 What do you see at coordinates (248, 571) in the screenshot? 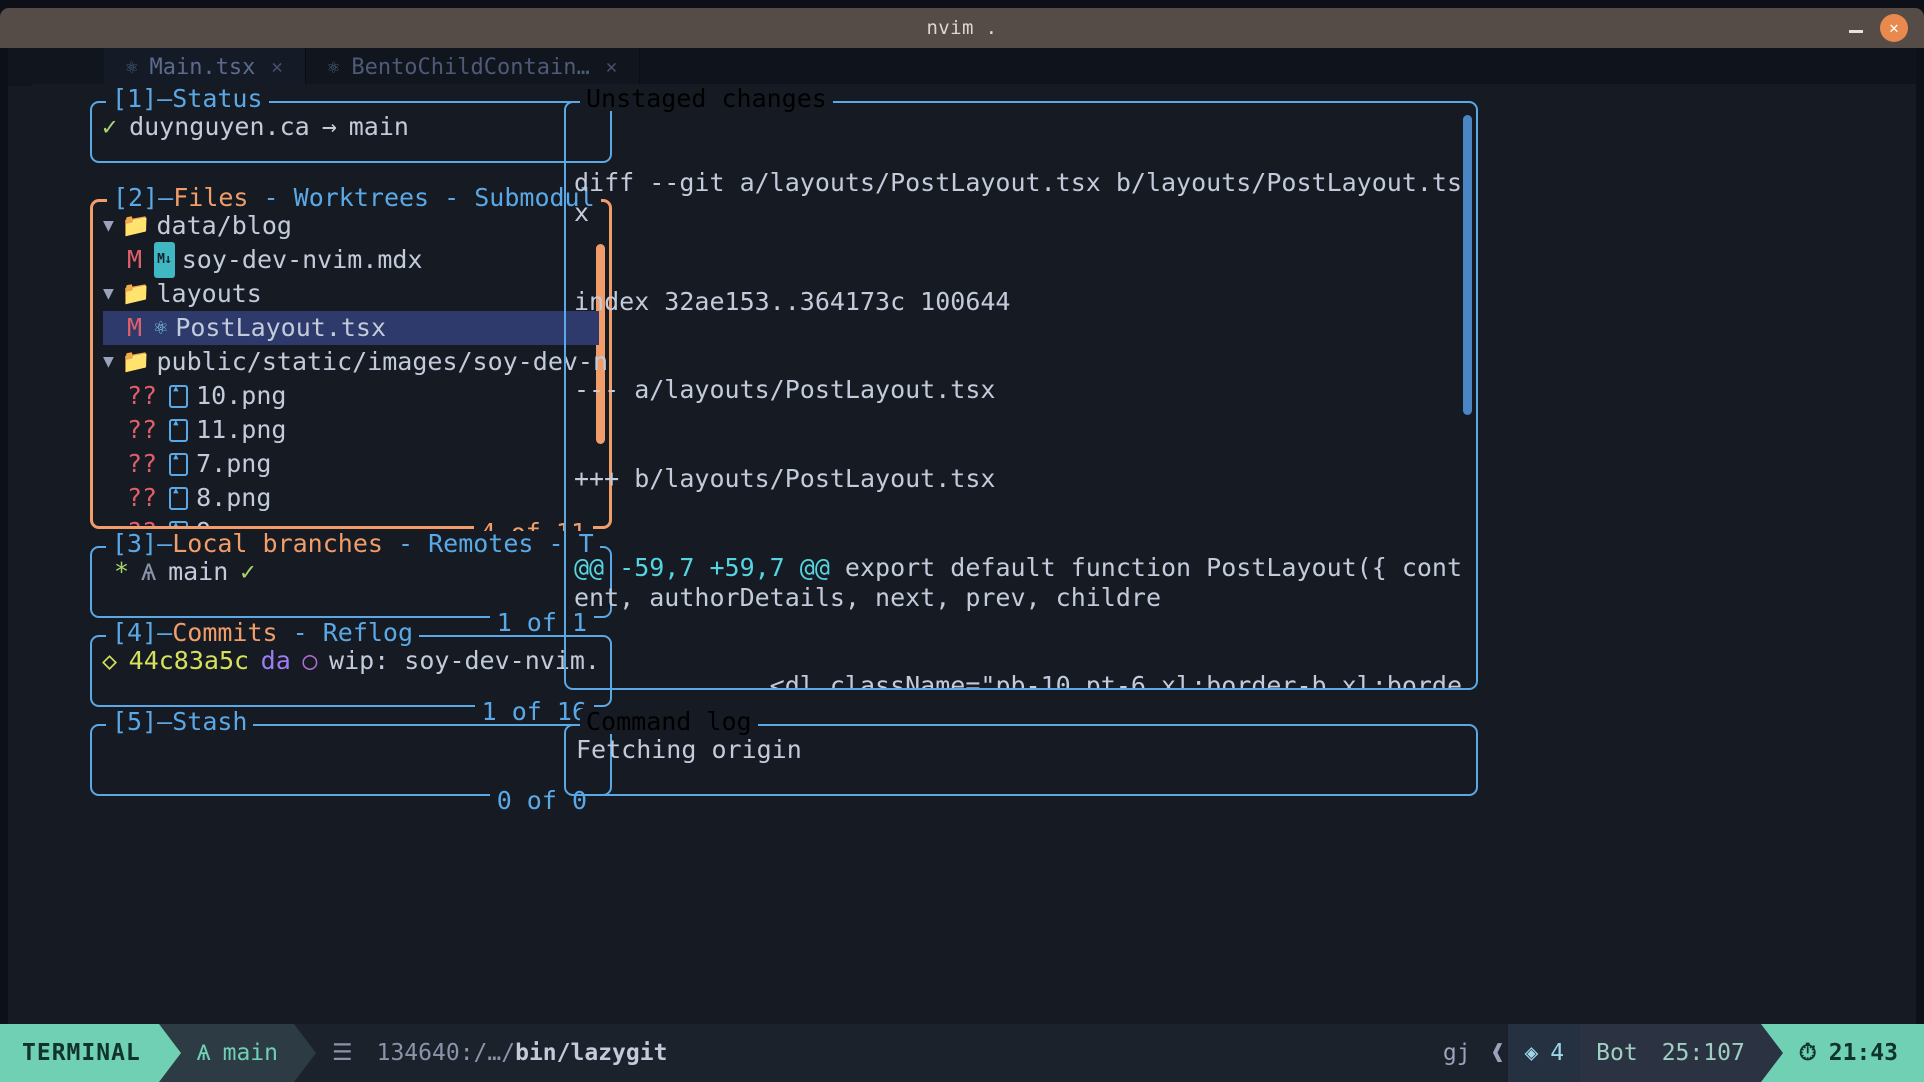
I see `branch-check-icon: ✓` at bounding box center [248, 571].